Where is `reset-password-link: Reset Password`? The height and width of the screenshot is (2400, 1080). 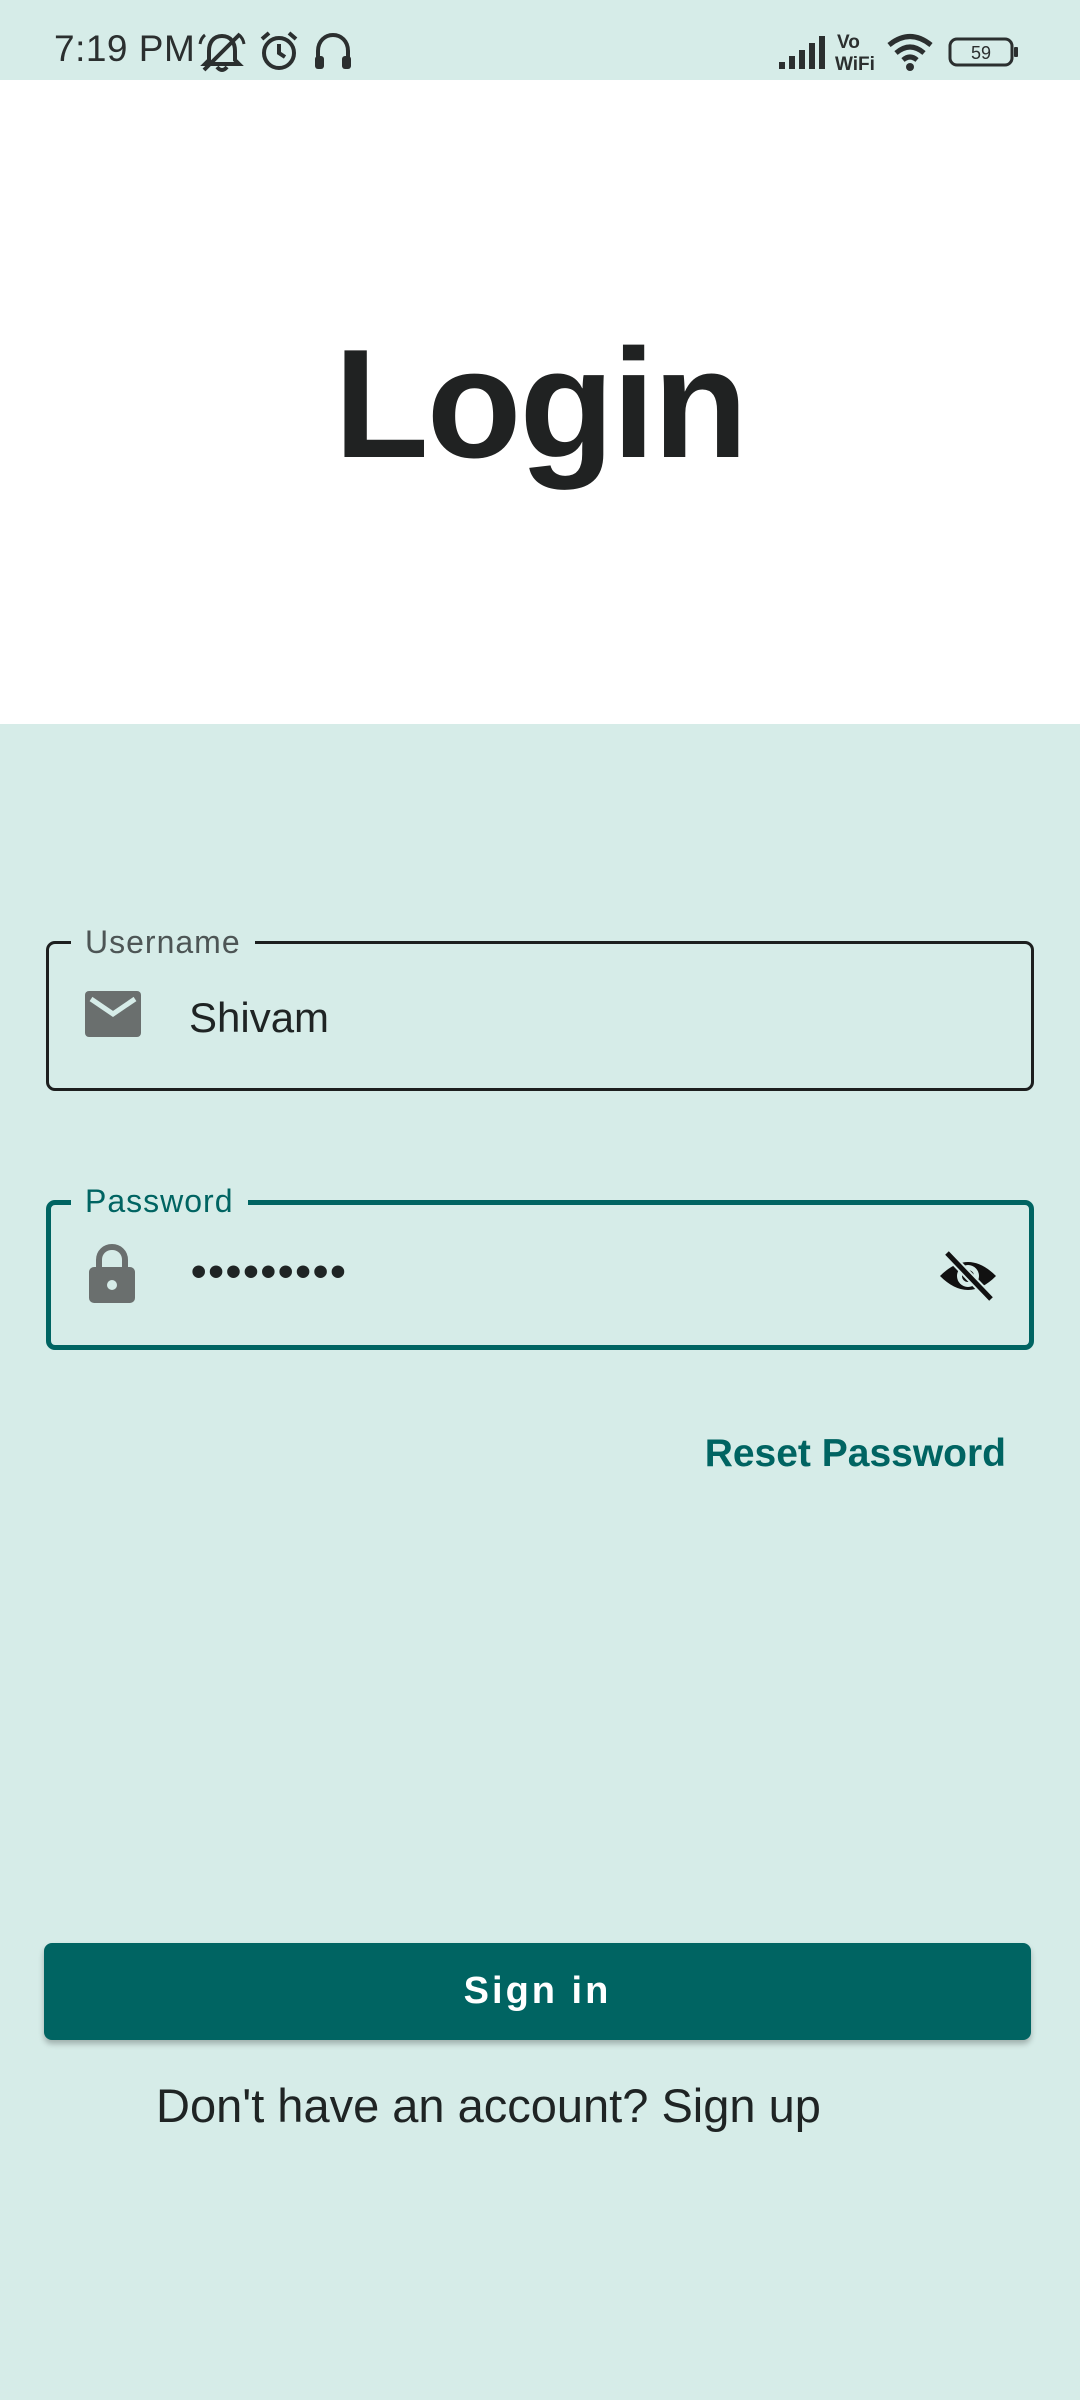
reset-password-link: Reset Password is located at coordinates (855, 1454).